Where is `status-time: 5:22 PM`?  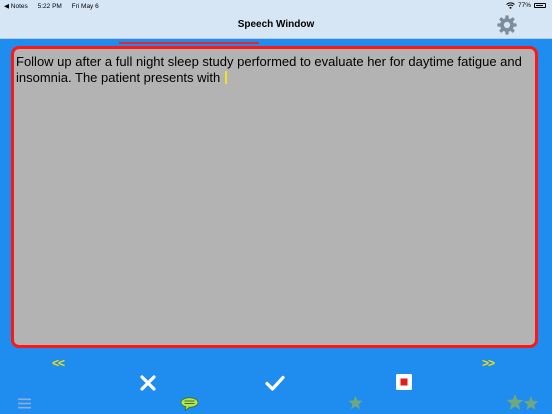
status-time: 5:22 PM is located at coordinates (49, 6).